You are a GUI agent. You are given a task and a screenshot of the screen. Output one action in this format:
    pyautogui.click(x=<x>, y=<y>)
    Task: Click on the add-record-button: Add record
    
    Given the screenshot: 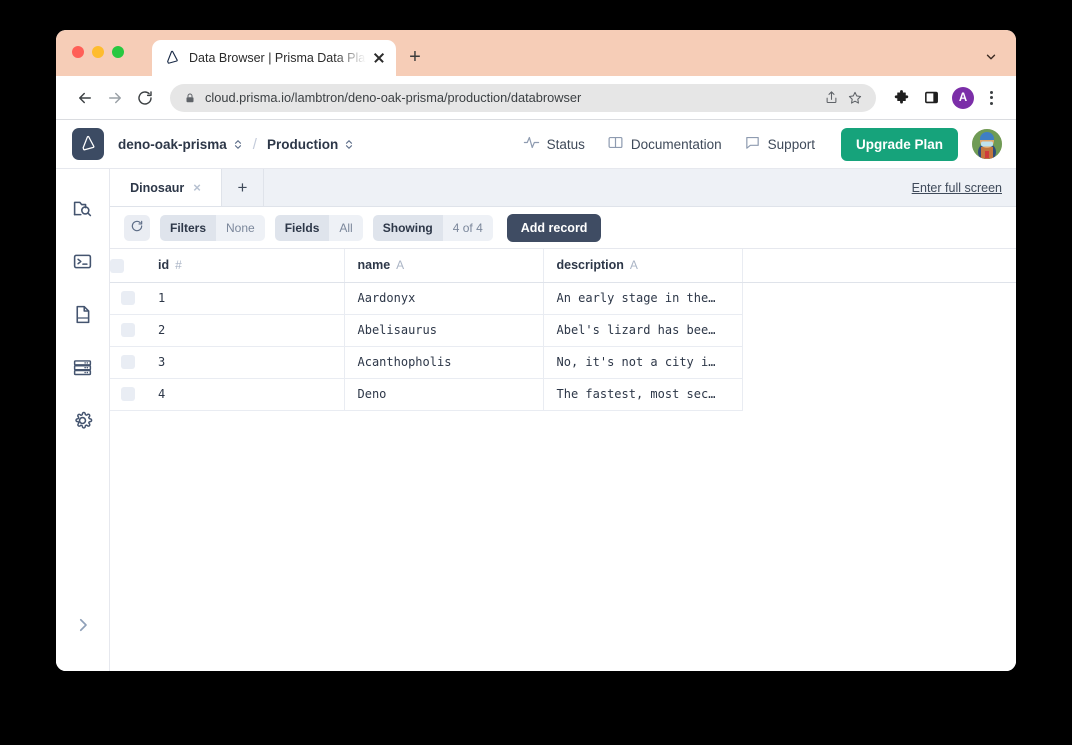 What is the action you would take?
    pyautogui.click(x=554, y=227)
    